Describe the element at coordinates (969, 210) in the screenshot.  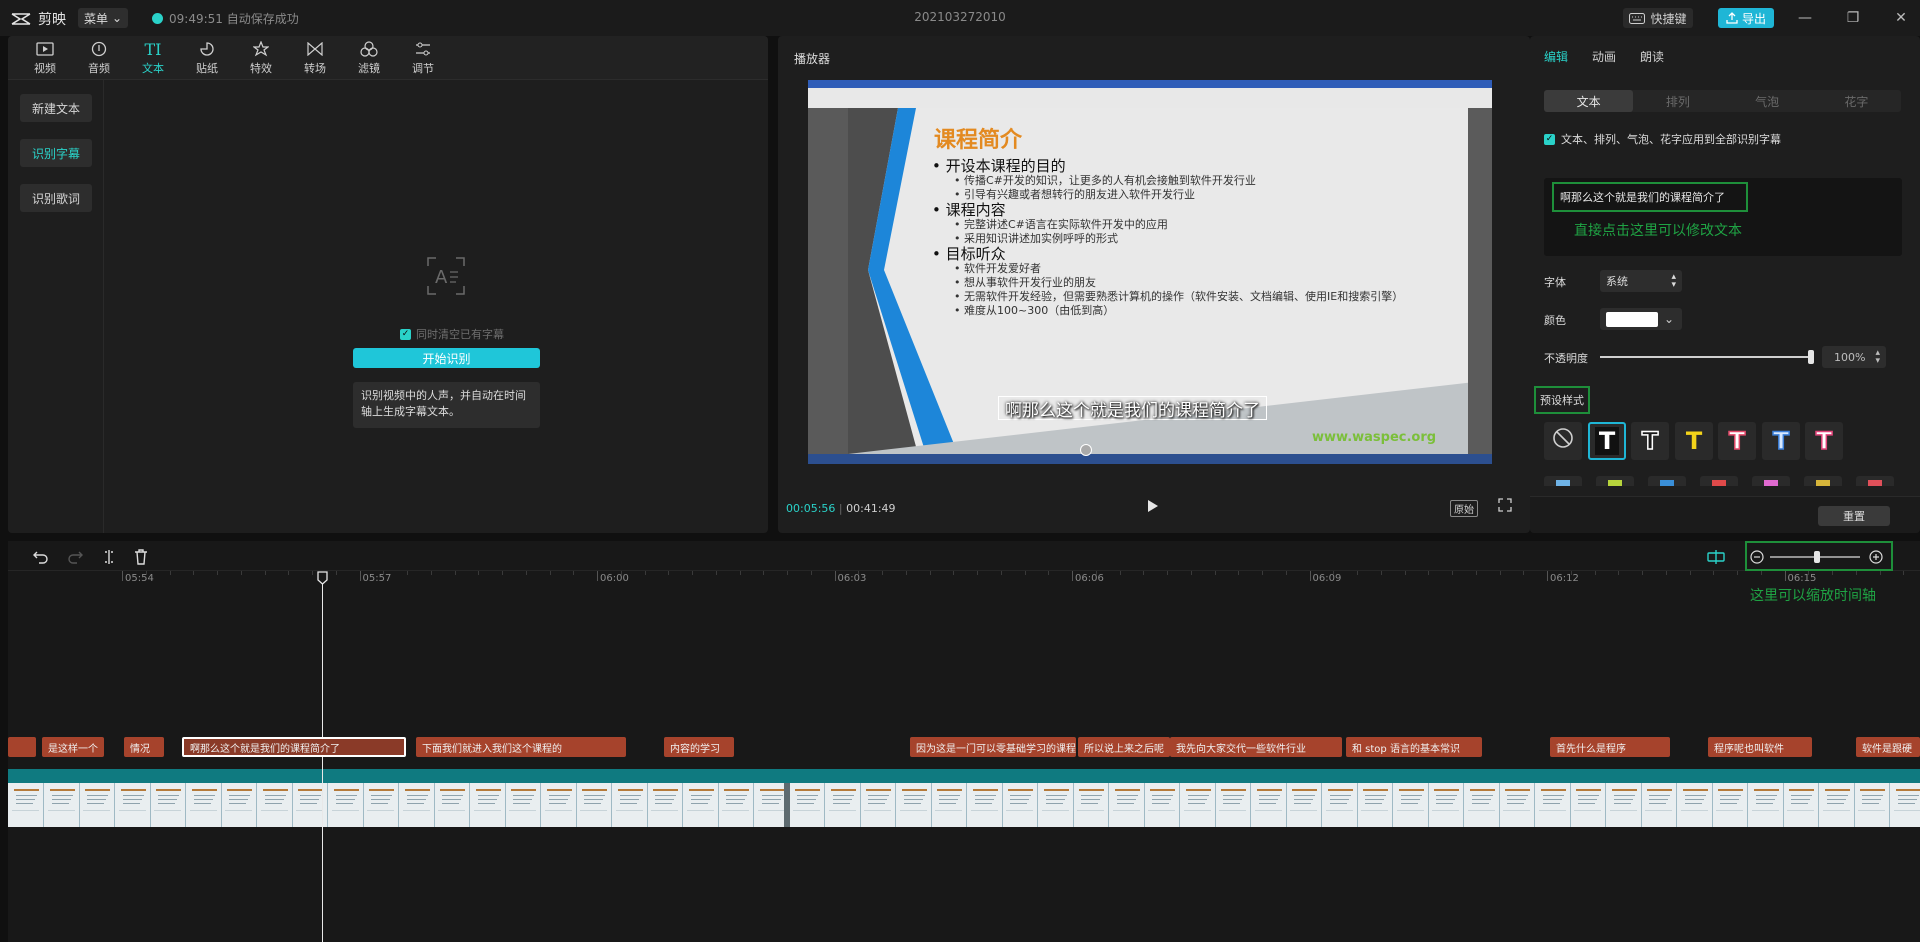
I see `slide-bullet: • 课程内容` at that location.